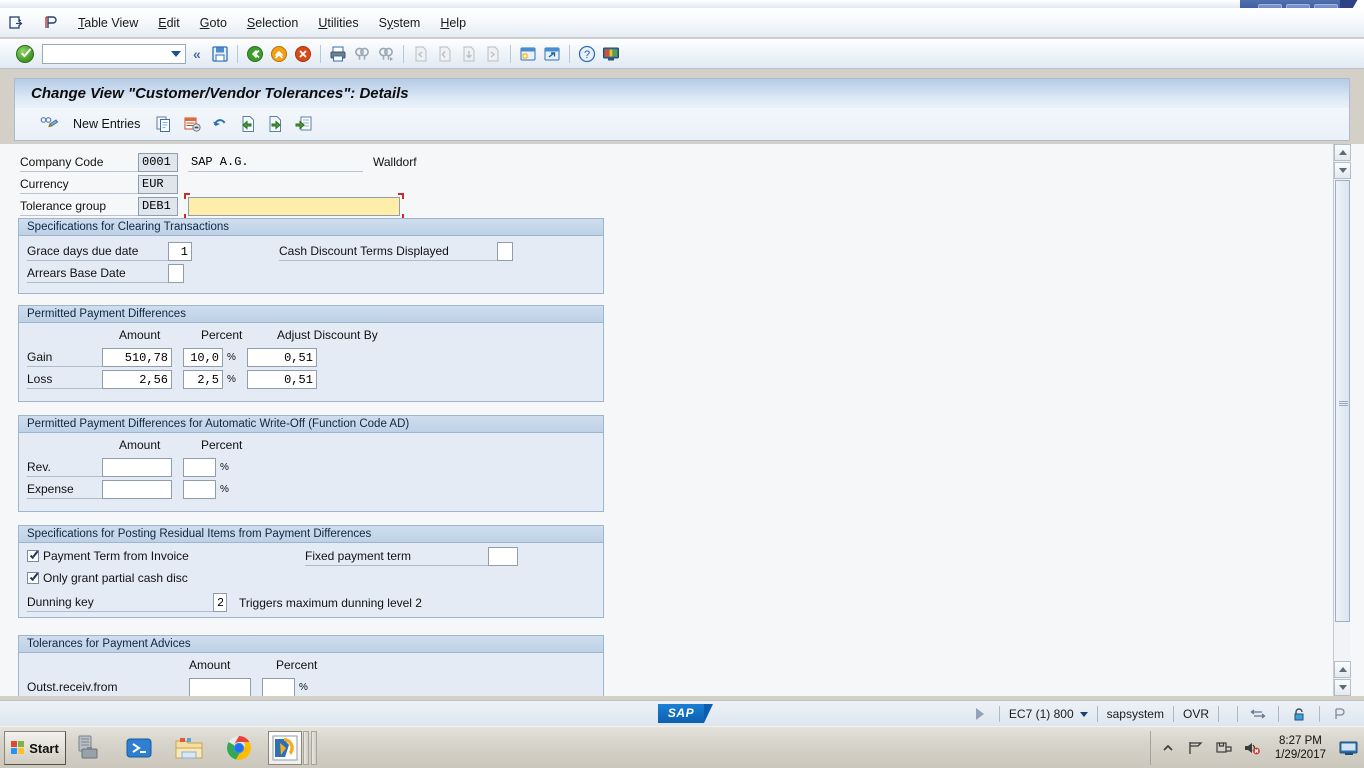  Describe the element at coordinates (180, 251) in the screenshot. I see `grace-days-input` at that location.